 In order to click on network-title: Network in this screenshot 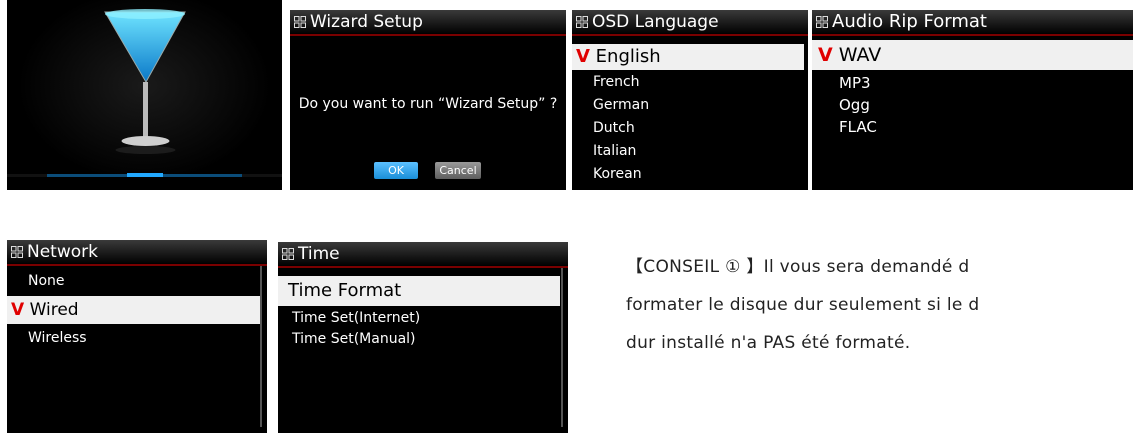, I will do `click(62, 252)`.